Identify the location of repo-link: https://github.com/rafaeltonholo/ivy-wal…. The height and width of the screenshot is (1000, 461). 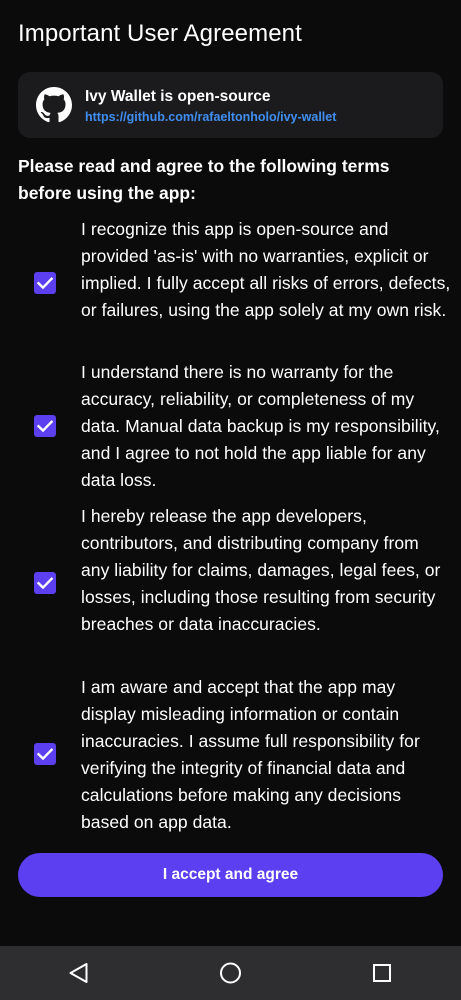
(210, 117).